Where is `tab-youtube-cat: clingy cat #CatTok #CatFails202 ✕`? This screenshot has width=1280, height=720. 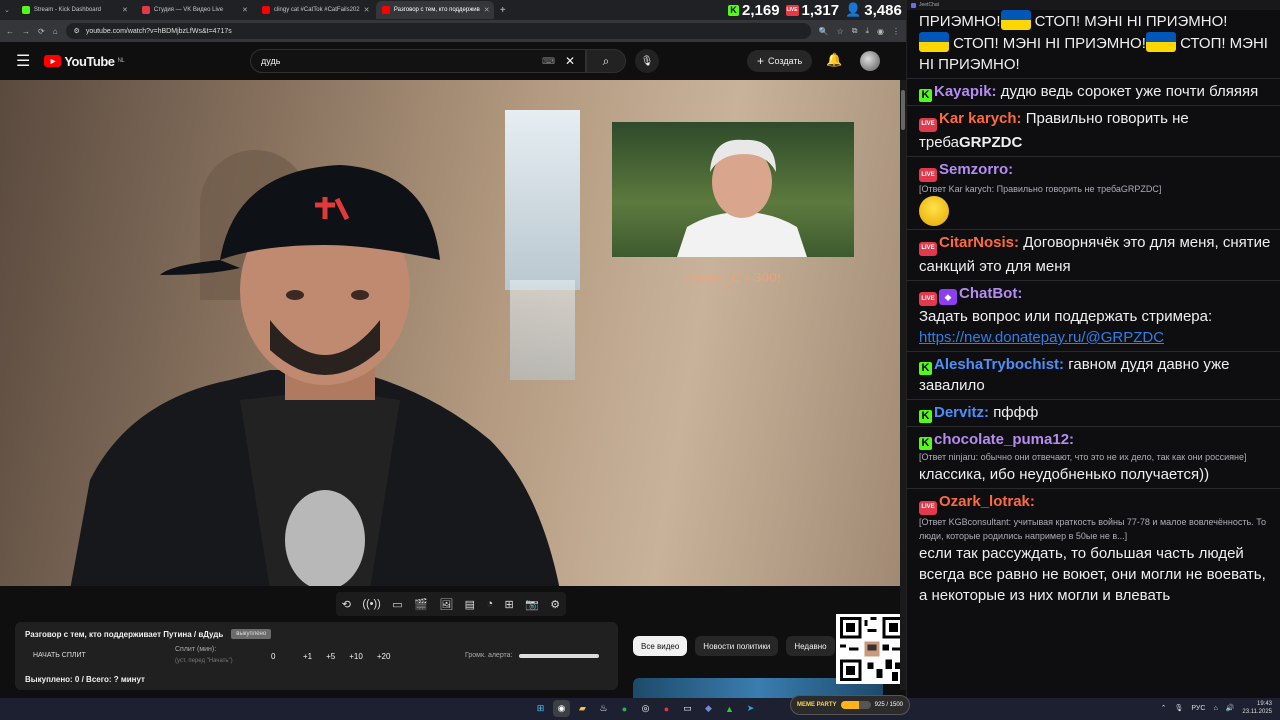 tab-youtube-cat: clingy cat #CatTok #CatFails202 ✕ is located at coordinates (315, 10).